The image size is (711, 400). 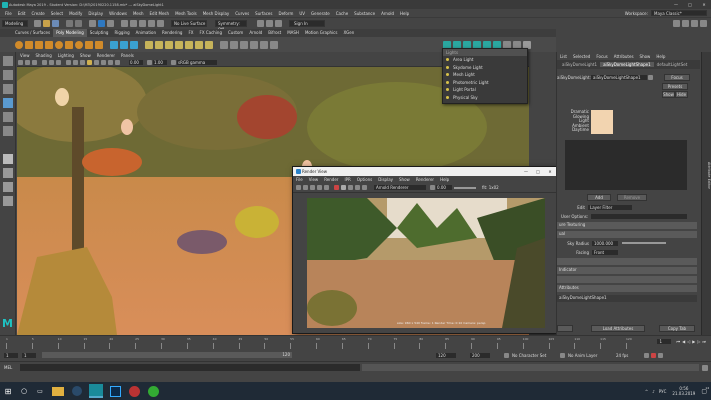 I want to click on maya-taskbar-icon, so click(x=96, y=391).